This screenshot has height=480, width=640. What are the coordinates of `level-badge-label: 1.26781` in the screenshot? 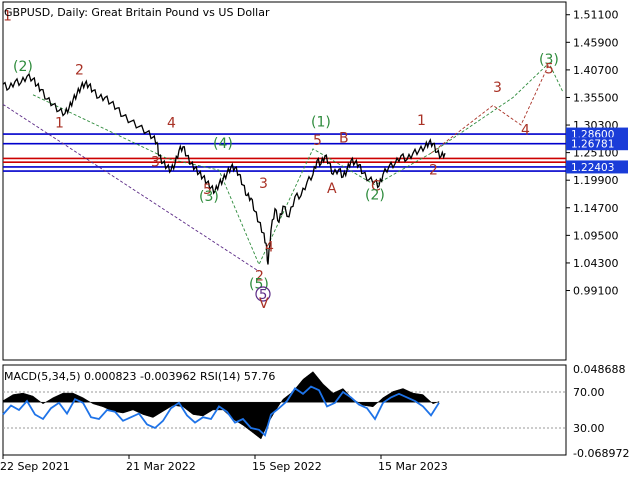 It's located at (592, 145).